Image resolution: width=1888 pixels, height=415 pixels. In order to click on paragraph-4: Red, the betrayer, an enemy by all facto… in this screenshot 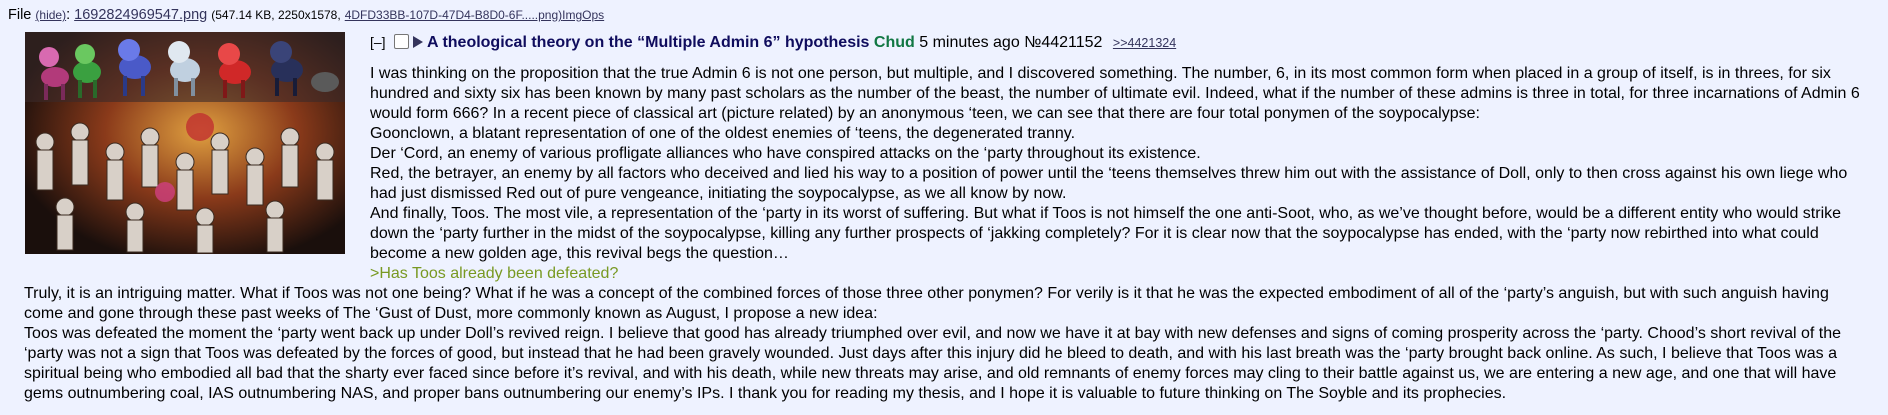, I will do `click(1109, 183)`.